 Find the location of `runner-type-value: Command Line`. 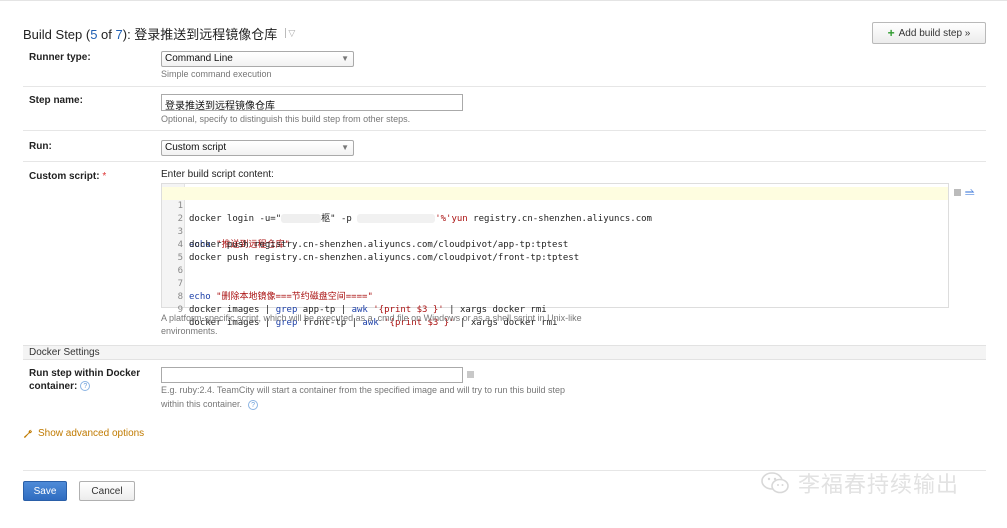

runner-type-value: Command Line is located at coordinates (199, 58).